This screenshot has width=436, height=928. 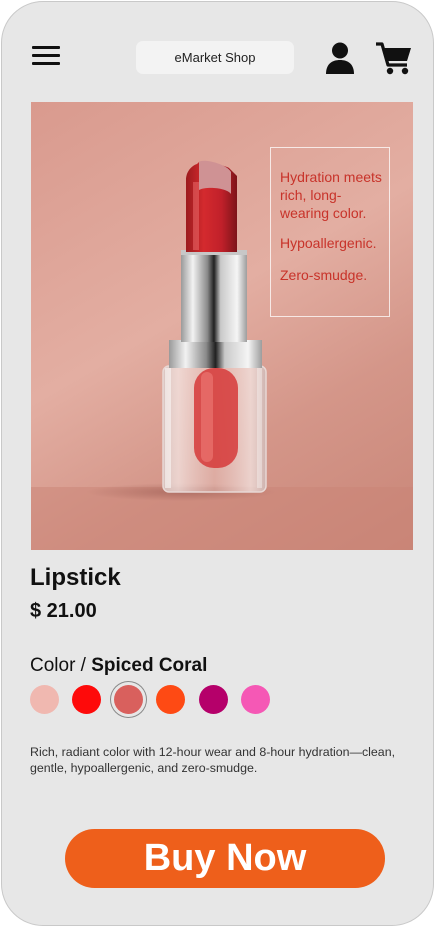 What do you see at coordinates (394, 58) in the screenshot?
I see `shopping-cart-icon` at bounding box center [394, 58].